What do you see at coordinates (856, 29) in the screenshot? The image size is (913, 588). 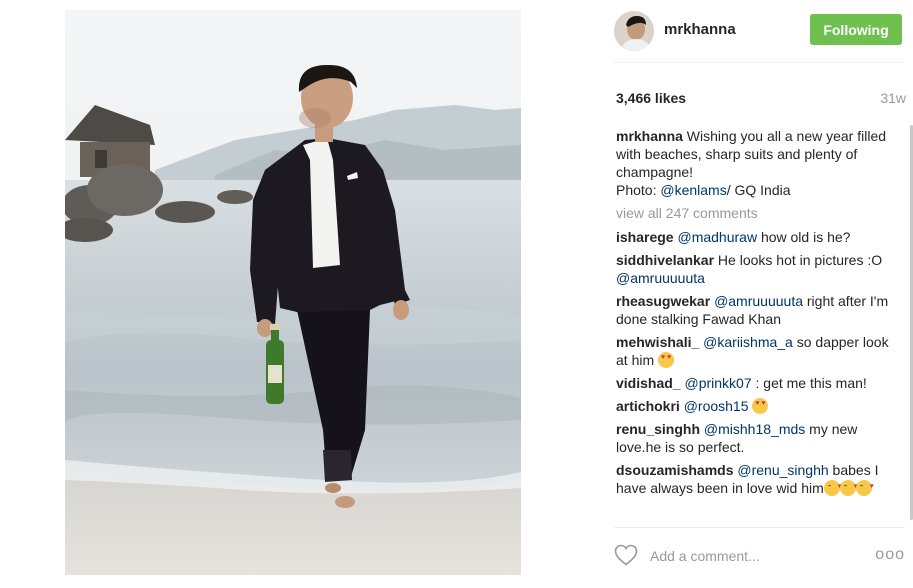 I see `following-button: Following` at bounding box center [856, 29].